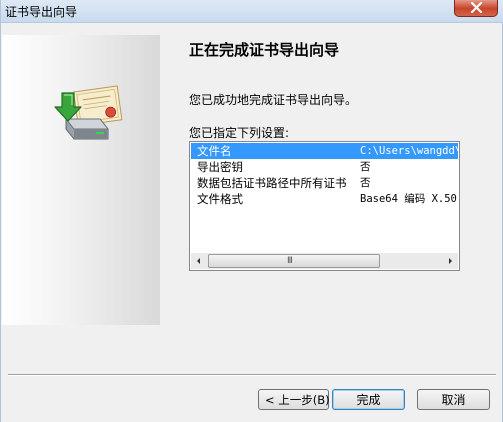 The image size is (503, 422). I want to click on scroll-left-arrow-icon, so click(198, 261).